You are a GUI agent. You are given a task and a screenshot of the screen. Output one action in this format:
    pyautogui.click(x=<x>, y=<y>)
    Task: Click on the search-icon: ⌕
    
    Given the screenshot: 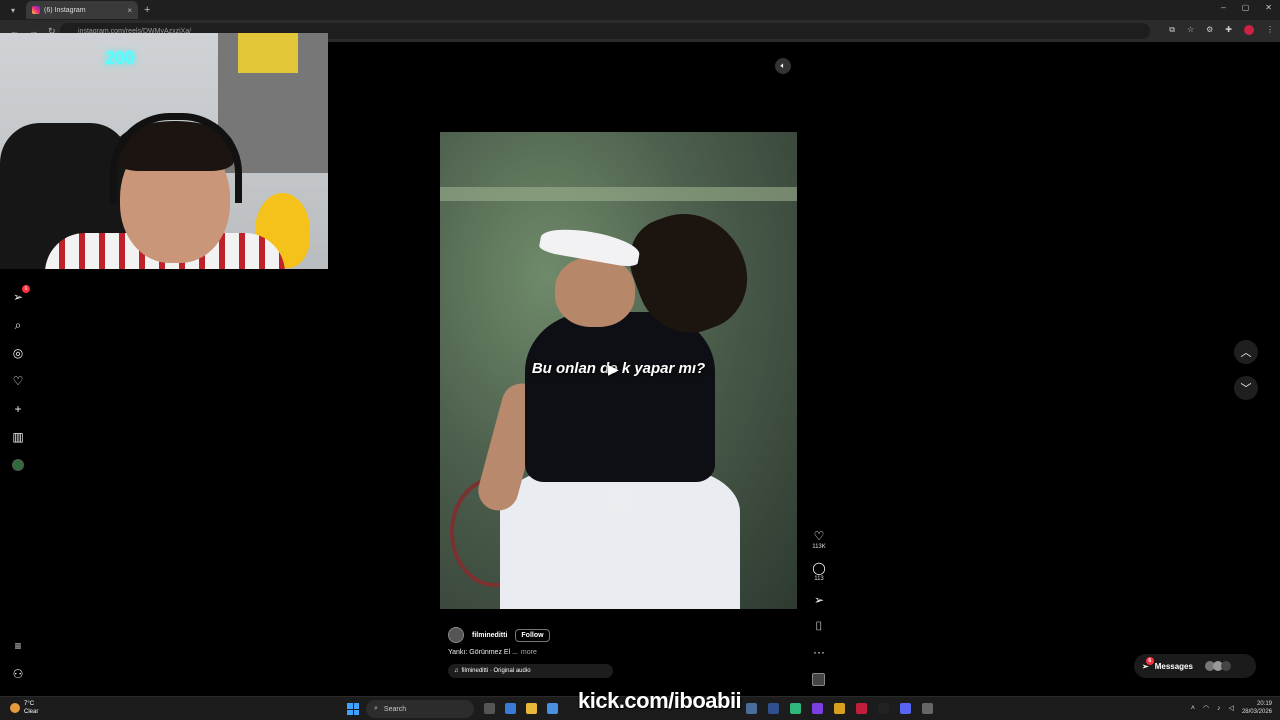 What is the action you would take?
    pyautogui.click(x=376, y=708)
    